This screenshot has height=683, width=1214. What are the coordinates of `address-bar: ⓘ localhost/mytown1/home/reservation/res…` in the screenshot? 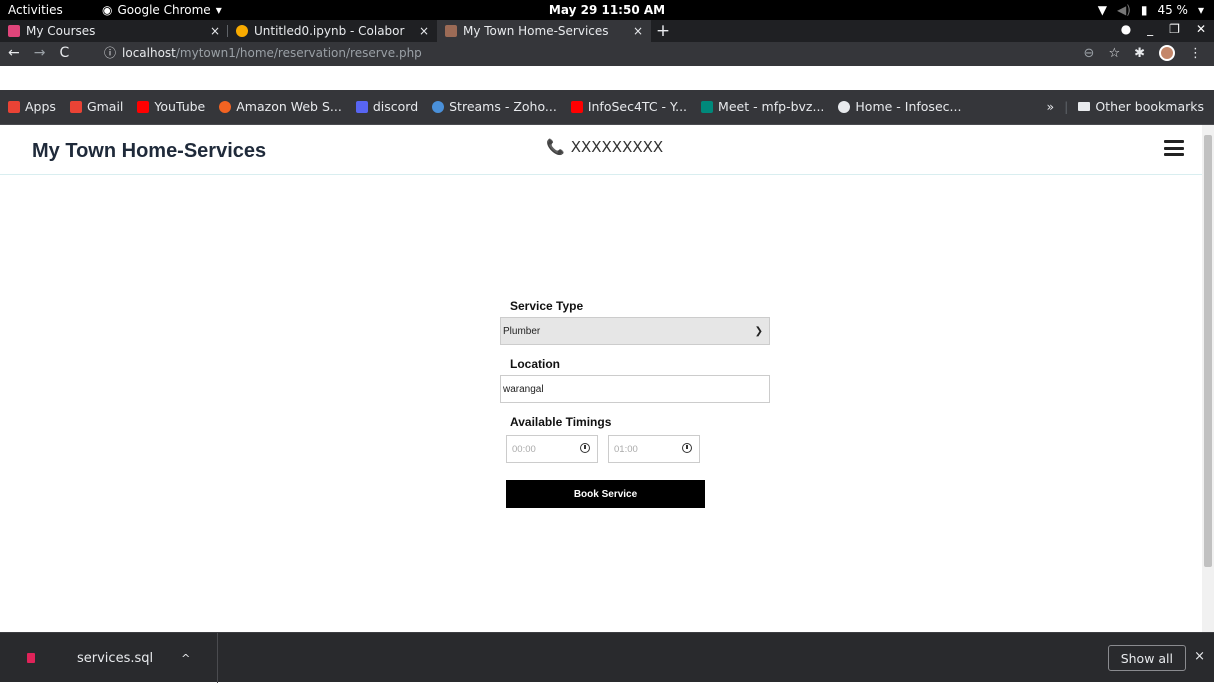 It's located at (263, 52).